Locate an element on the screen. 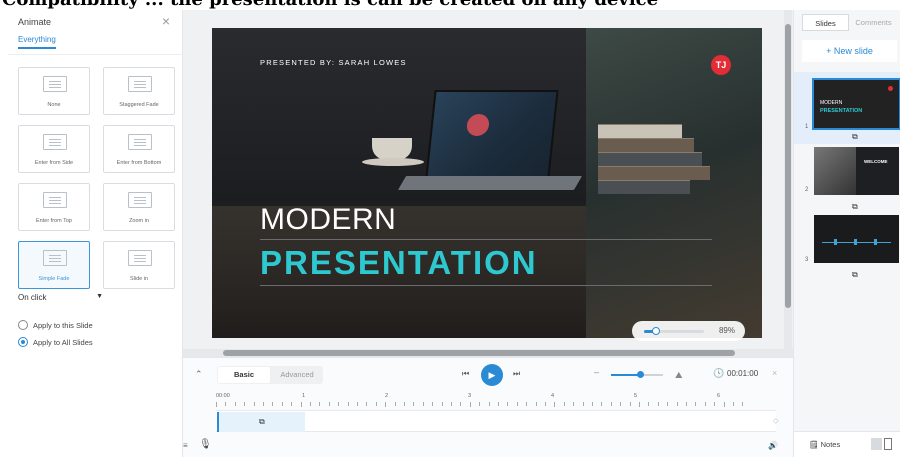  slide-thumbnail-image is located at coordinates (856, 239).